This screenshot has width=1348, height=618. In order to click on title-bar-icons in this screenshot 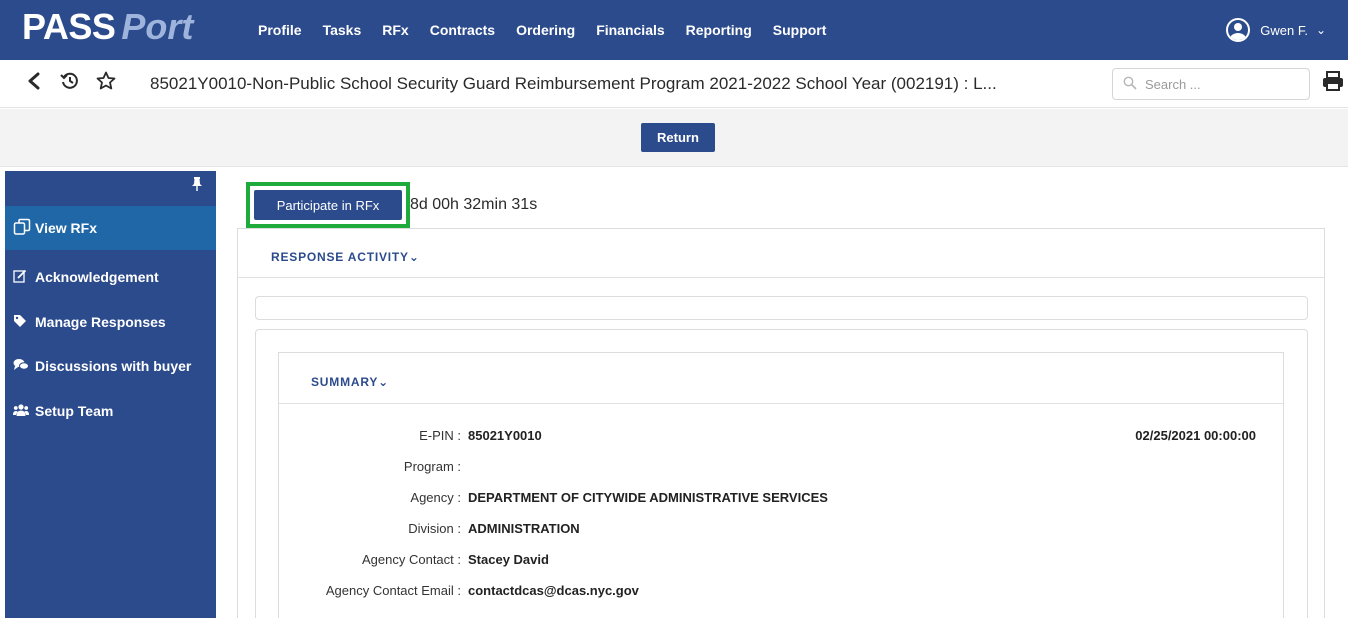, I will do `click(78, 84)`.